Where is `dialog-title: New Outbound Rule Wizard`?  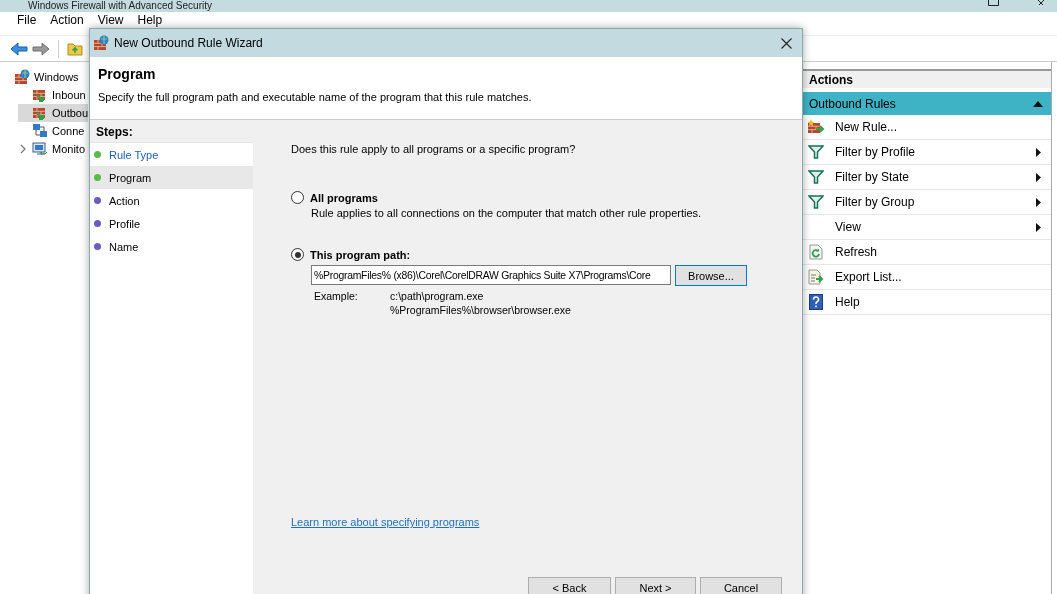
dialog-title: New Outbound Rule Wizard is located at coordinates (189, 43).